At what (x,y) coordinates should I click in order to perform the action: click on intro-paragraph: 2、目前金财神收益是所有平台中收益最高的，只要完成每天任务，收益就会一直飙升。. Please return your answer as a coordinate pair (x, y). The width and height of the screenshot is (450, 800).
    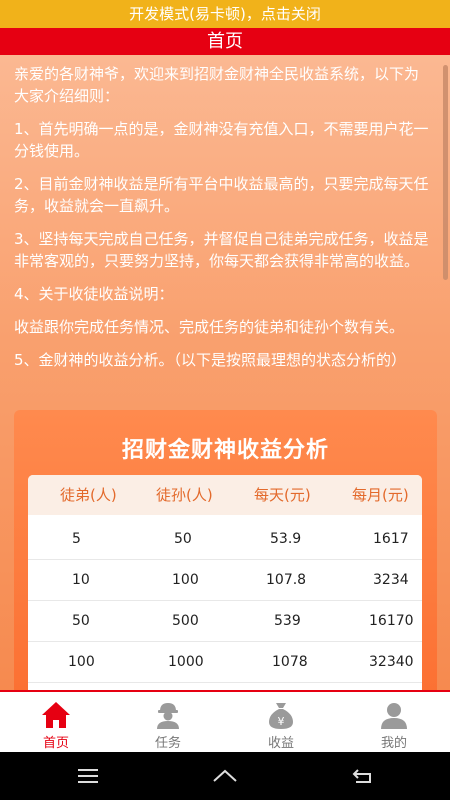
    Looking at the image, I should click on (221, 195).